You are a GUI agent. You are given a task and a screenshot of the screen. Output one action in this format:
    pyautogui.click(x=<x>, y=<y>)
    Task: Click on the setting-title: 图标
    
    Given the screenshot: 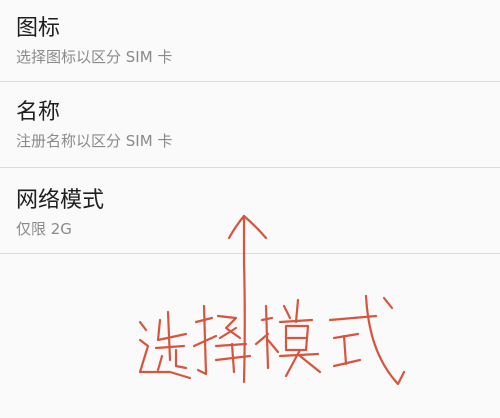 What is the action you would take?
    pyautogui.click(x=38, y=28)
    